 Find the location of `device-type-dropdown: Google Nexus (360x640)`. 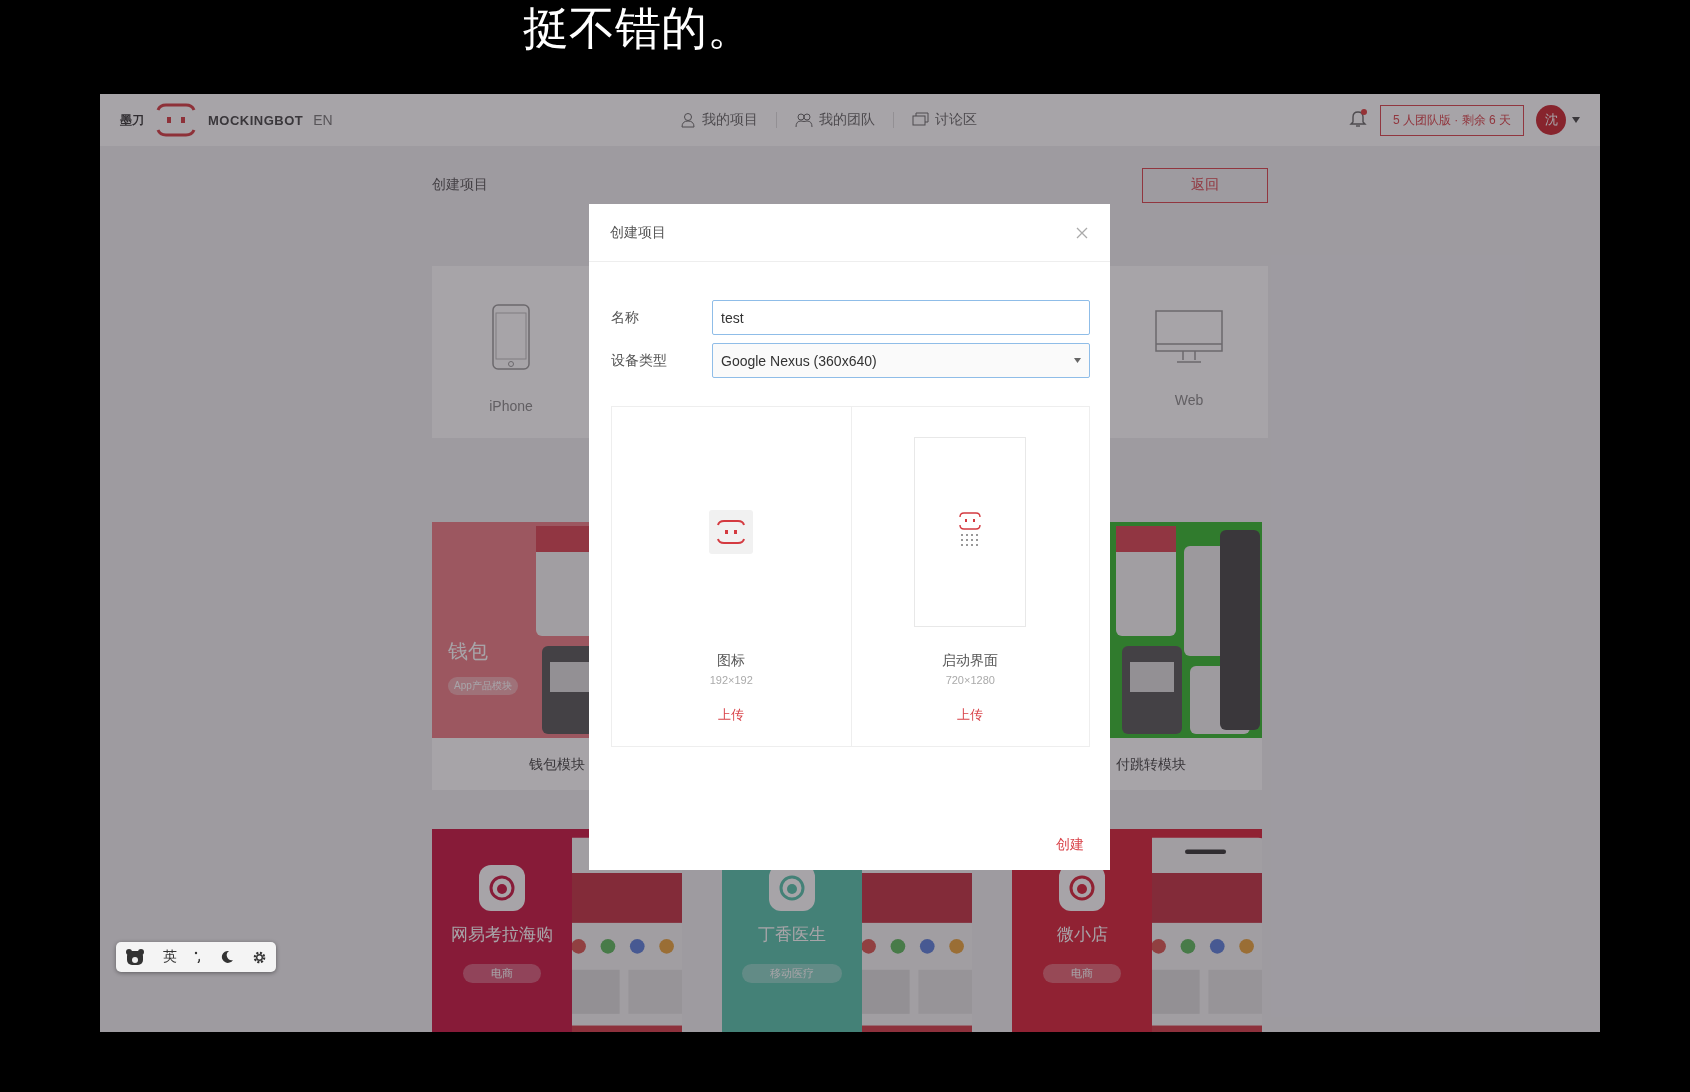

device-type-dropdown: Google Nexus (360x640) is located at coordinates (901, 360).